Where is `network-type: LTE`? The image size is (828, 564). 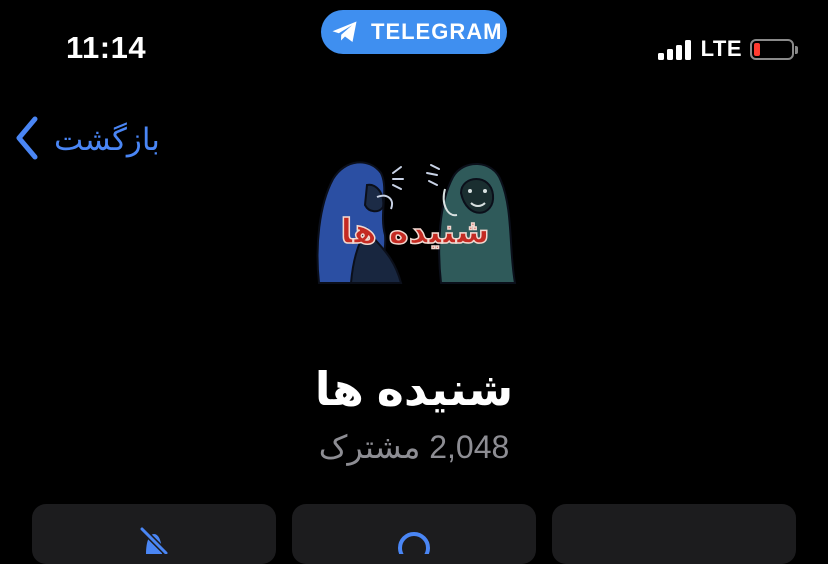 network-type: LTE is located at coordinates (721, 48).